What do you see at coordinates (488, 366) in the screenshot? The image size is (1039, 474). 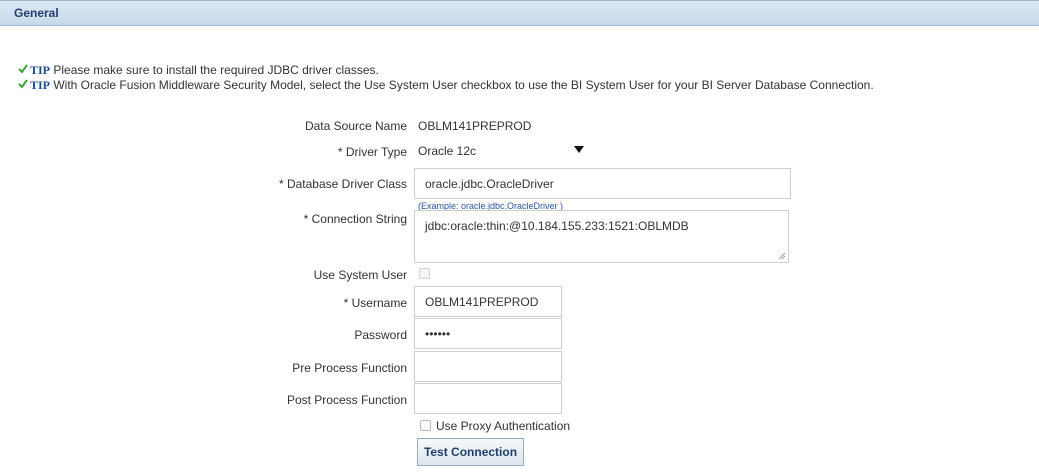 I see `pre-process-function-input` at bounding box center [488, 366].